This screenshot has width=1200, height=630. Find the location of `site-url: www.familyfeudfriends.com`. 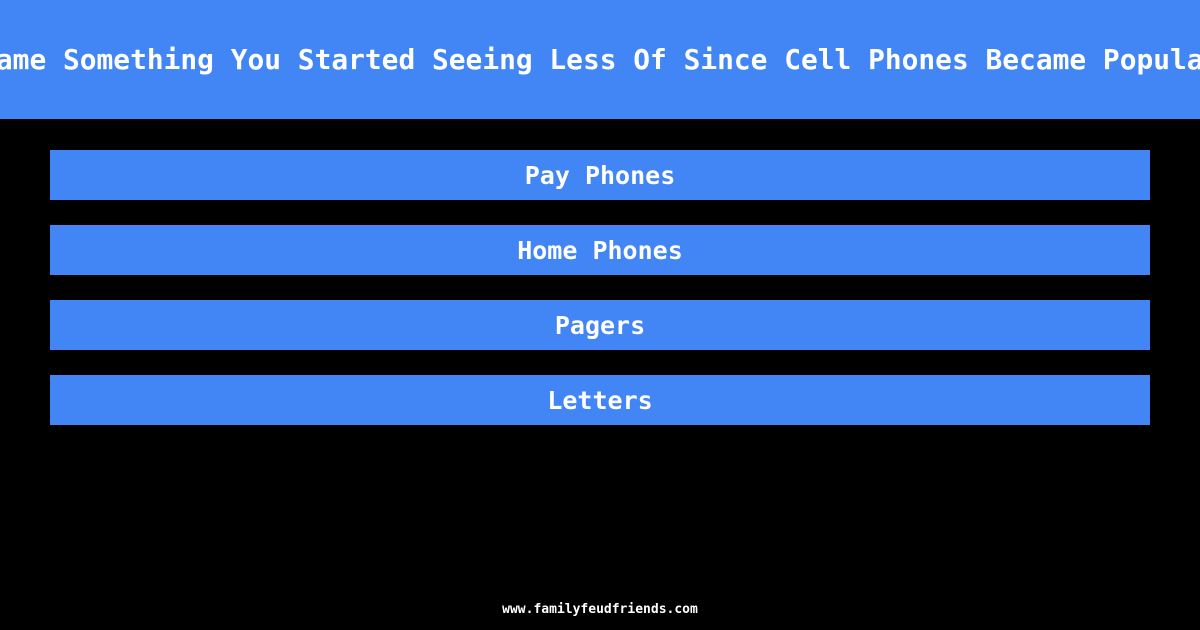

site-url: www.familyfeudfriends.com is located at coordinates (600, 609).